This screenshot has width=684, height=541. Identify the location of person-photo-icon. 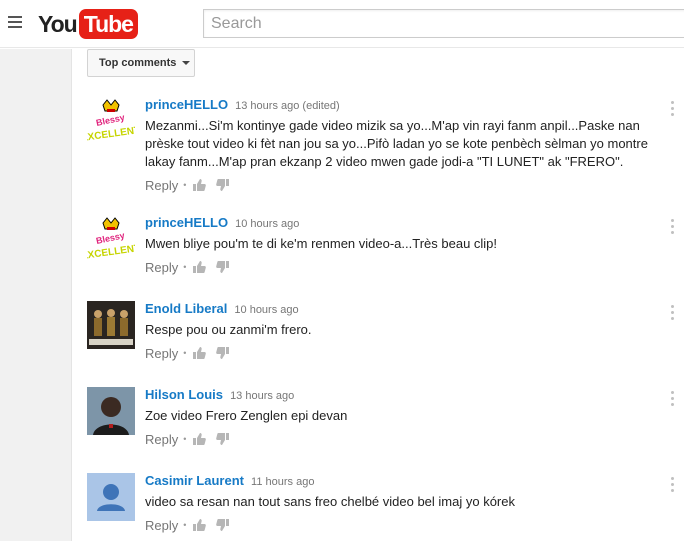
(111, 411).